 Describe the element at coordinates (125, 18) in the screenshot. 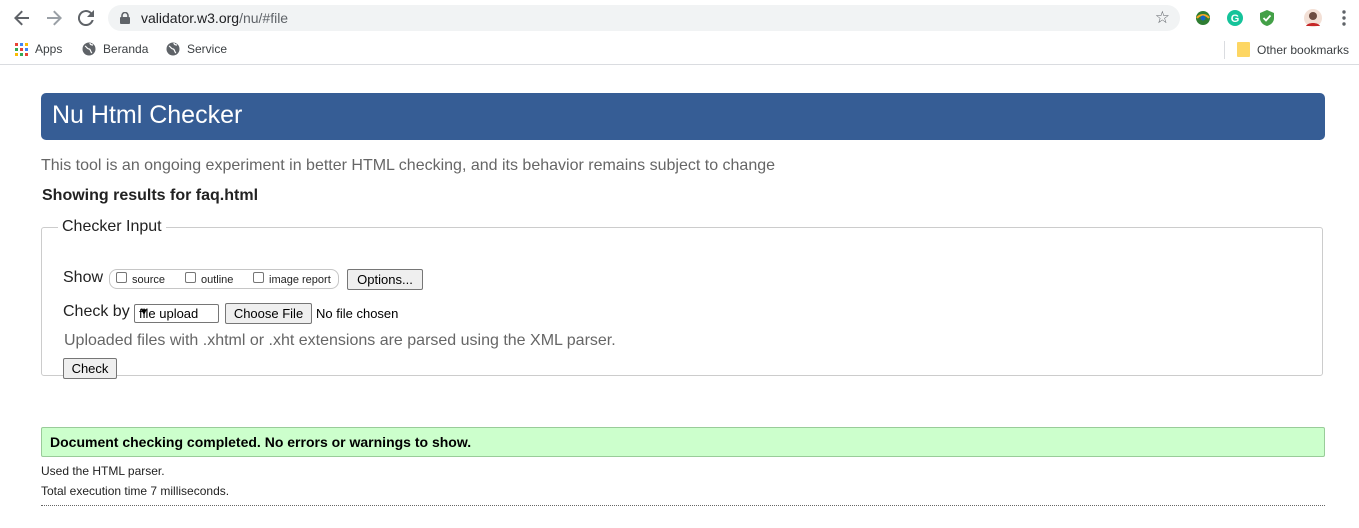

I see `lock-icon` at that location.